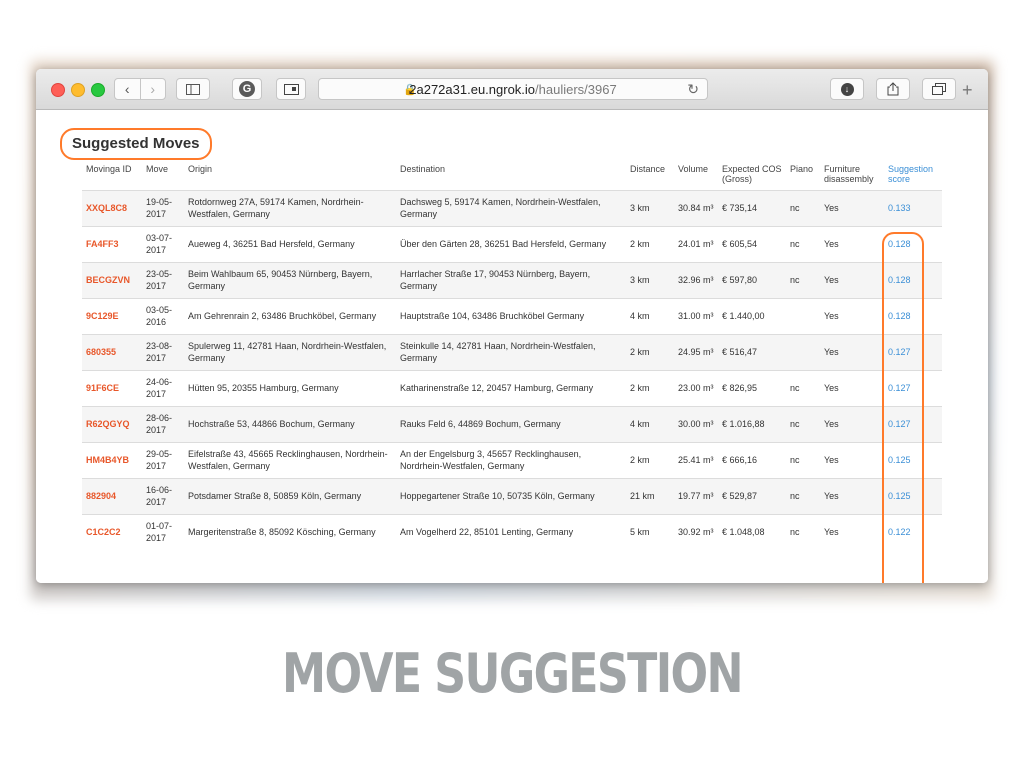  Describe the element at coordinates (112, 424) in the screenshot. I see `movinga-id-link: R62QGYQ` at that location.